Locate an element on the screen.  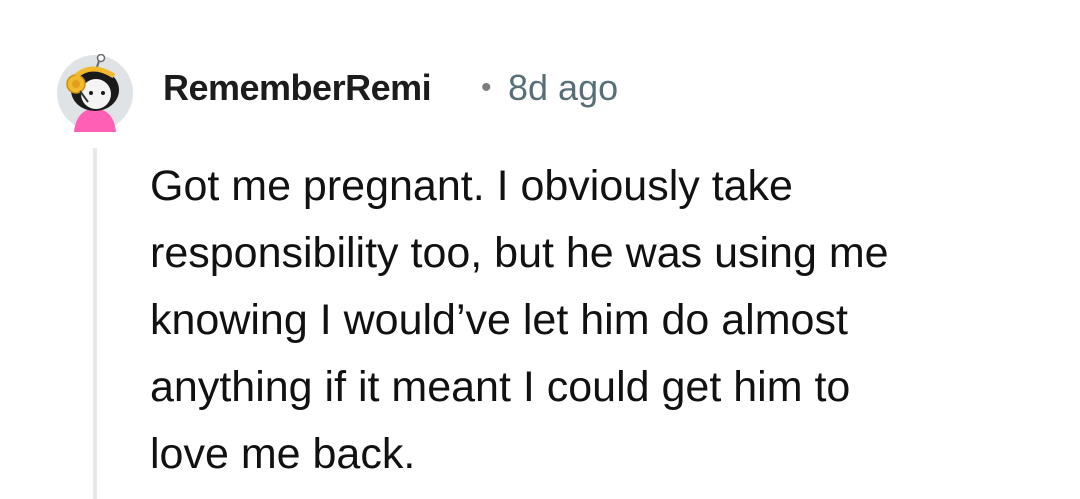
comment-author: RememberRemi is located at coordinates (297, 88).